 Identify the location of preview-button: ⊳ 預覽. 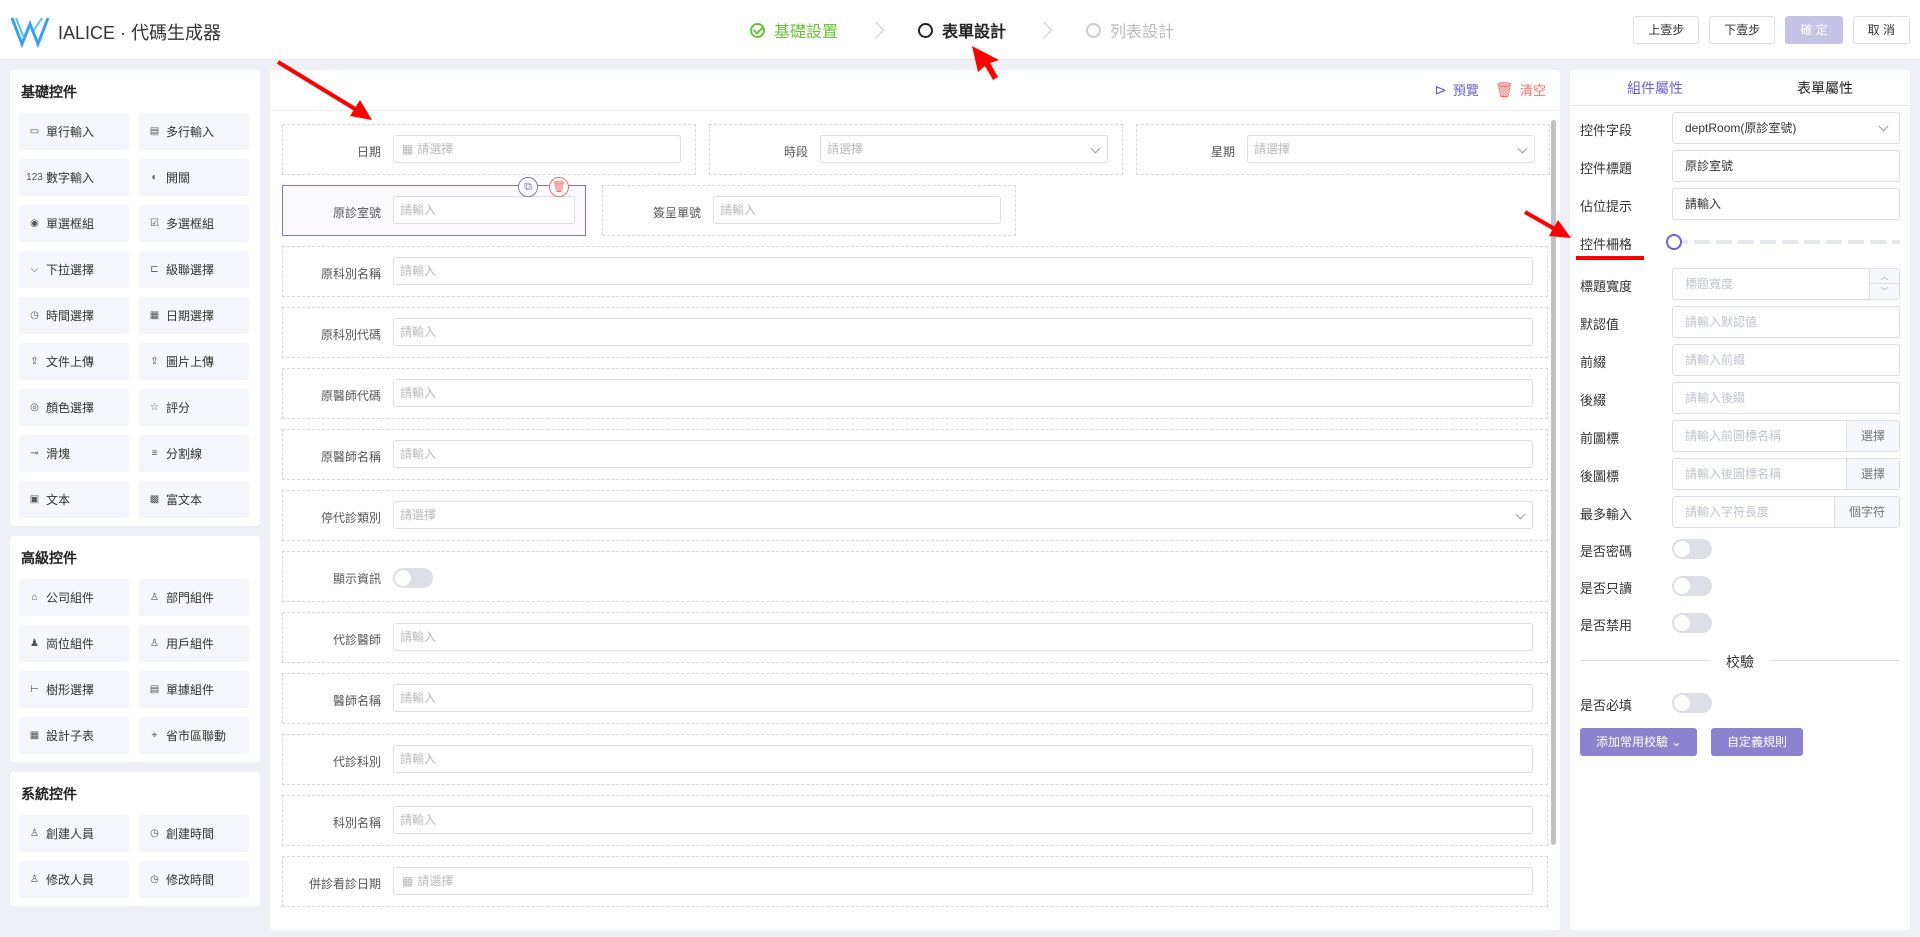
(1456, 89).